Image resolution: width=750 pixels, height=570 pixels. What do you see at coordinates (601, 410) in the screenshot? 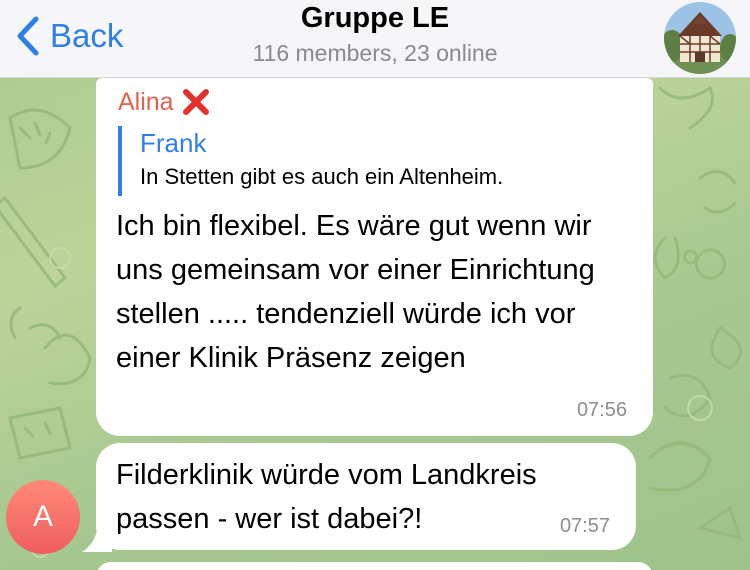
I see `message-time: 07:56` at bounding box center [601, 410].